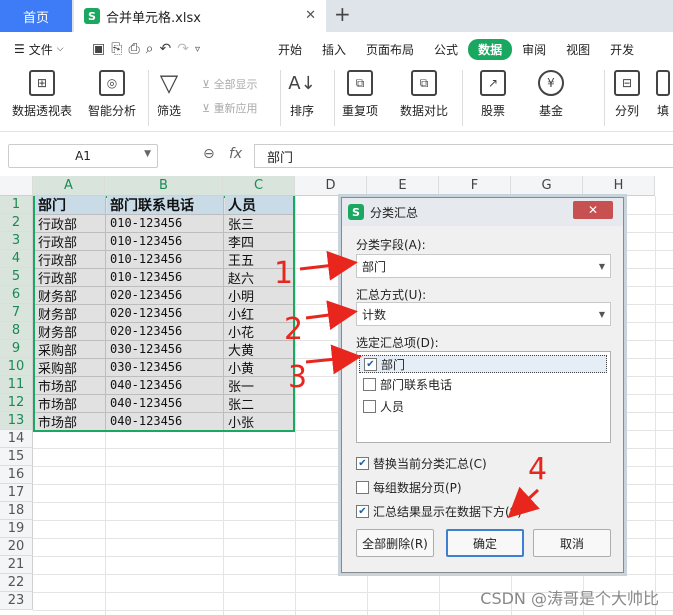 Image resolution: width=673 pixels, height=615 pixels. What do you see at coordinates (294, 329) in the screenshot?
I see `annotation-number-2: 2` at bounding box center [294, 329].